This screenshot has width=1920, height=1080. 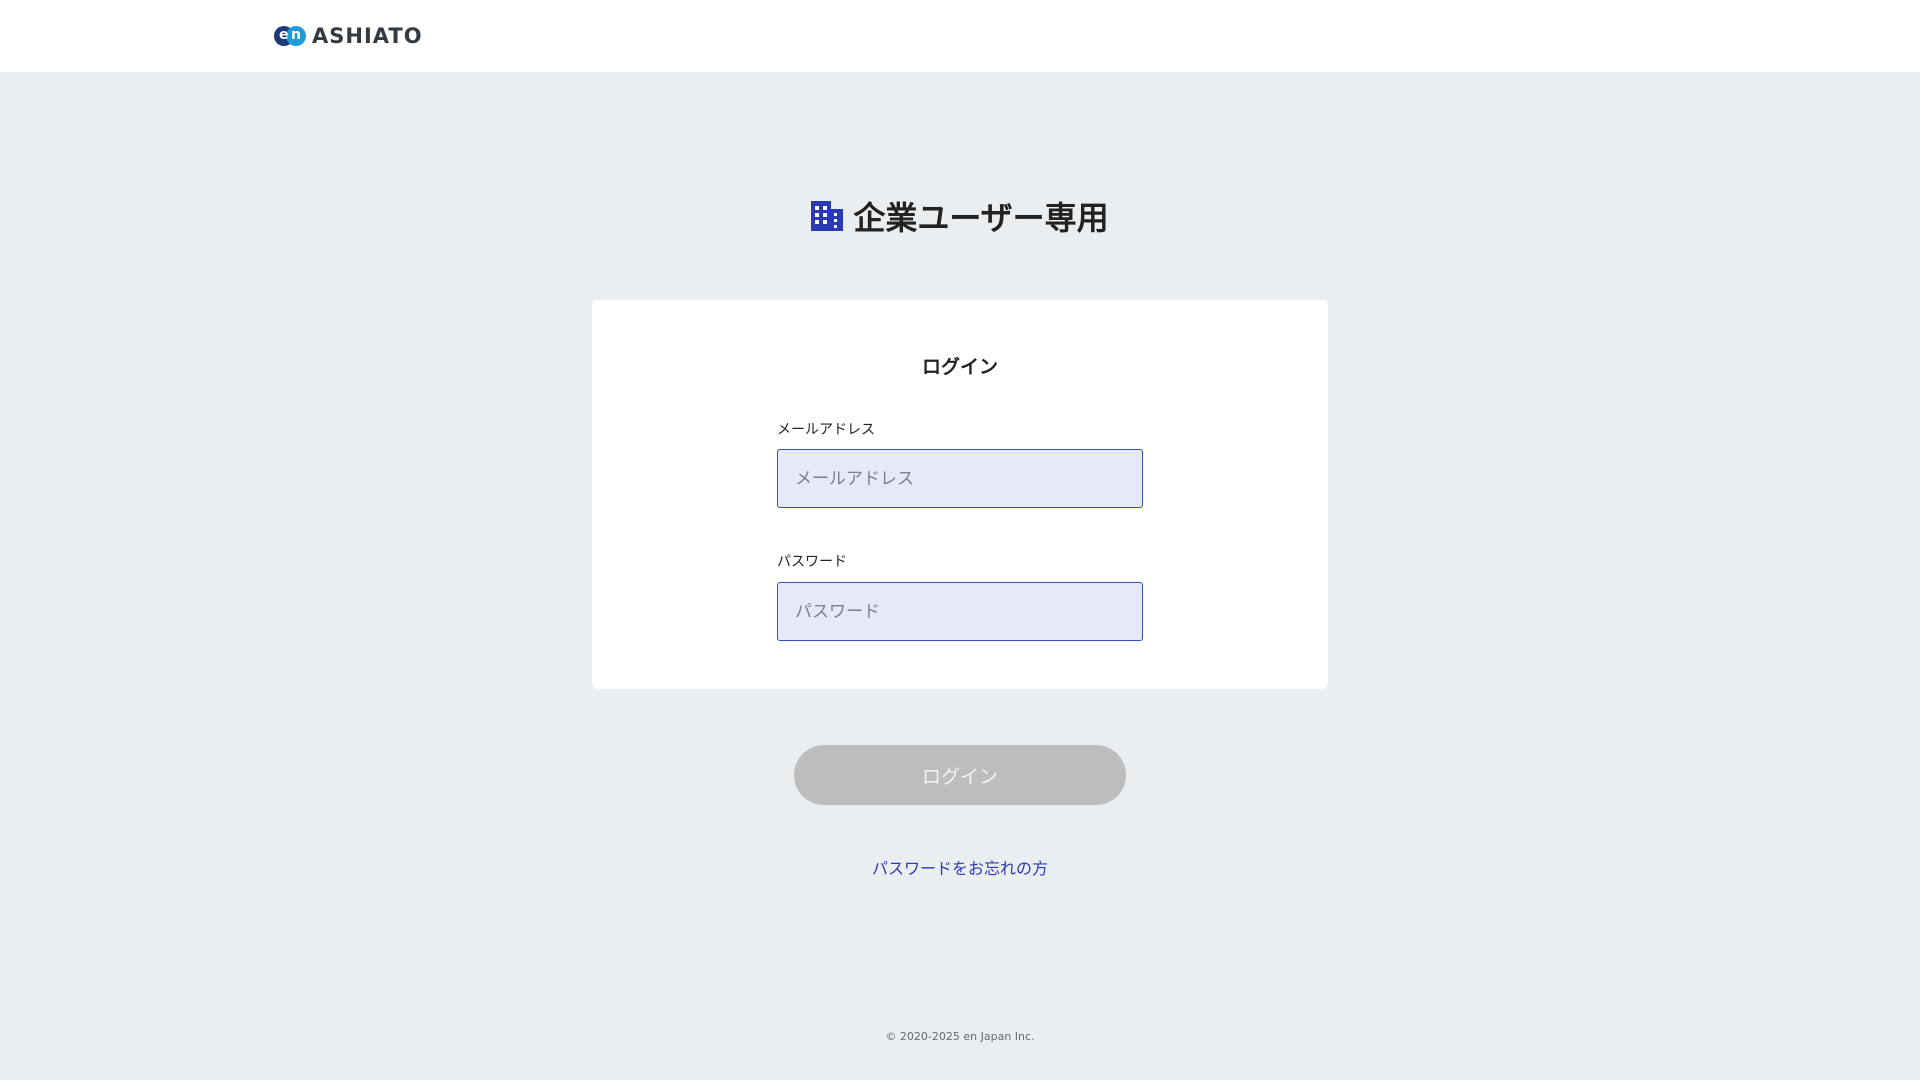 I want to click on ashiato-logo: e n ASHIATO, so click(x=348, y=36).